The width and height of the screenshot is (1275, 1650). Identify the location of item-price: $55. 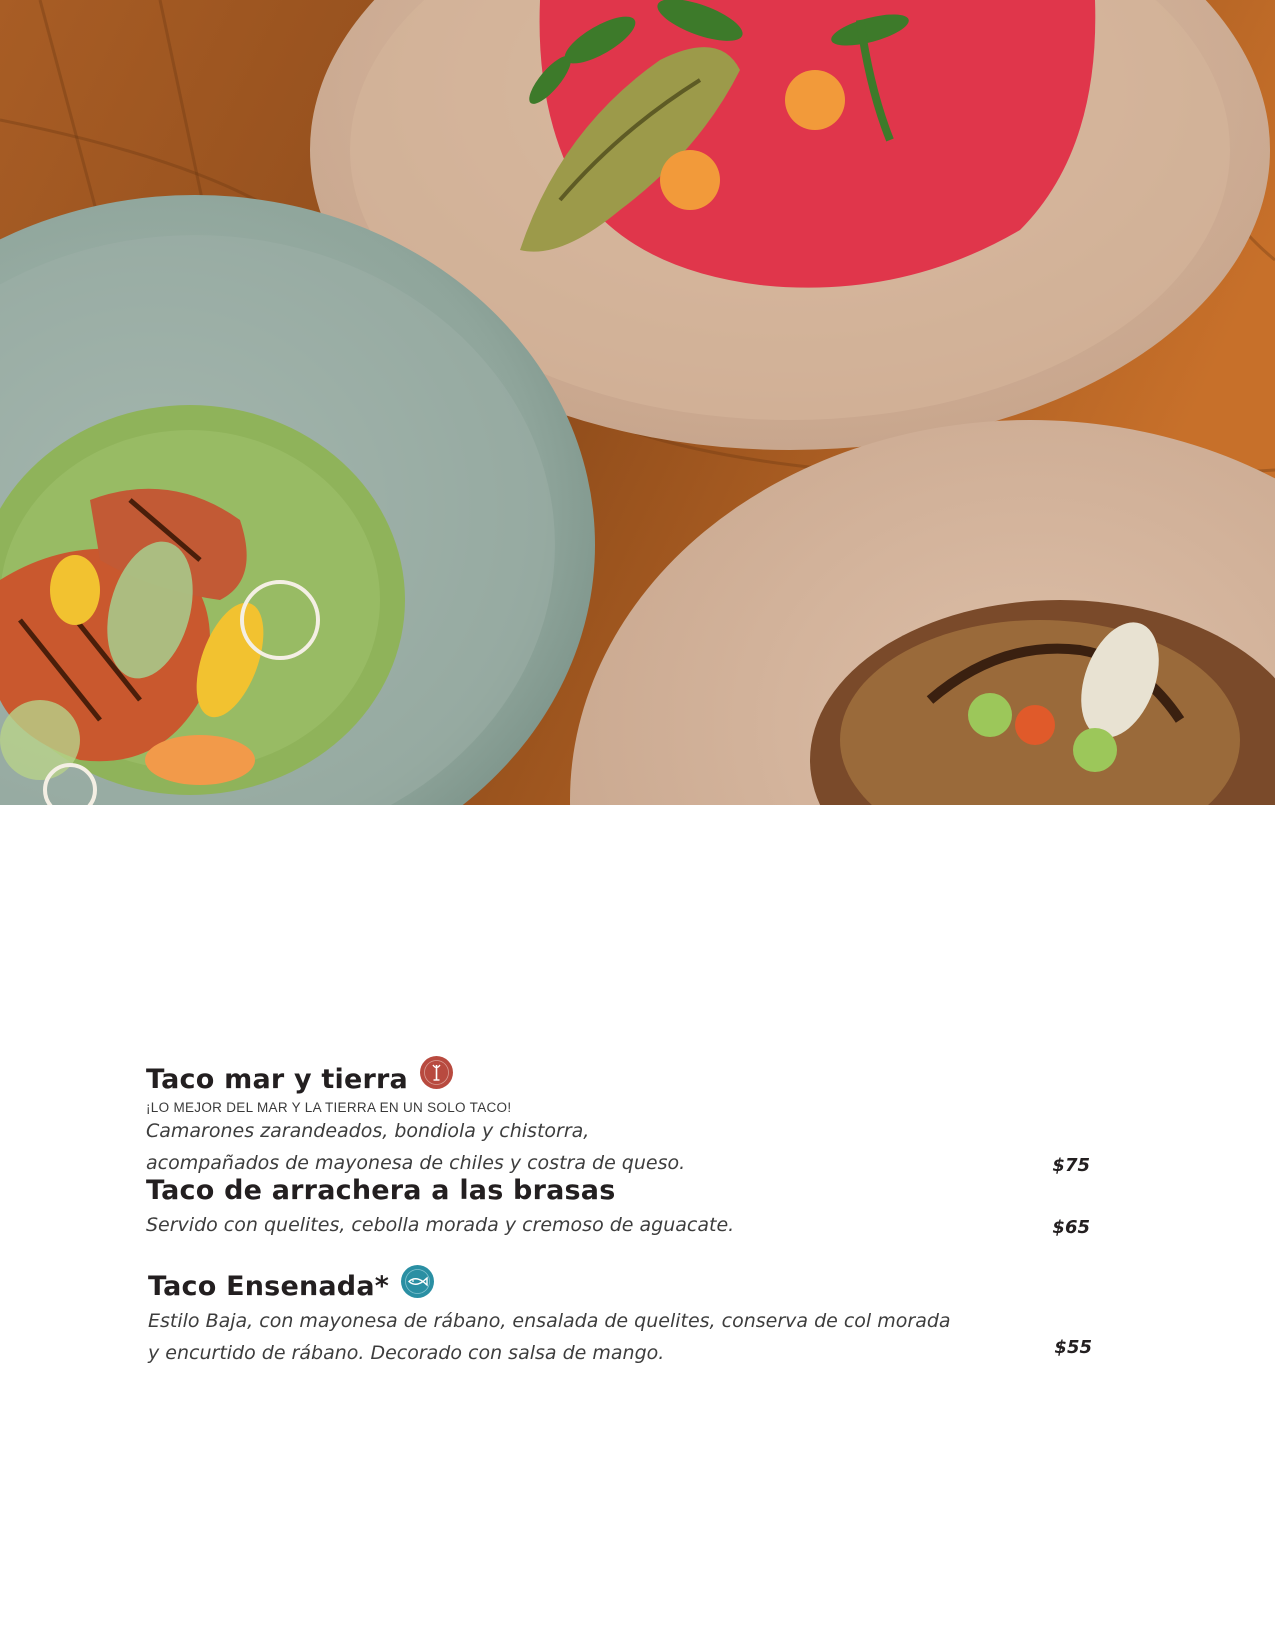
(1073, 1347).